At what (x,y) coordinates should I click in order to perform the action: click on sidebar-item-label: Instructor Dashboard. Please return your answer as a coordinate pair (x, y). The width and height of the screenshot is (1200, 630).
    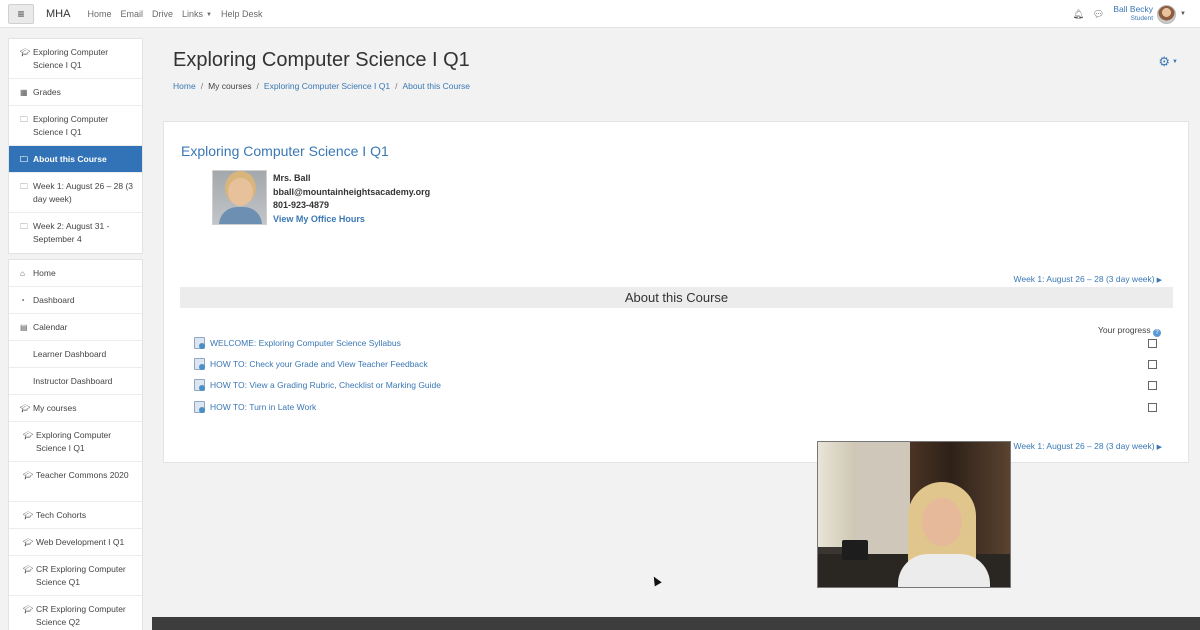
    Looking at the image, I should click on (73, 381).